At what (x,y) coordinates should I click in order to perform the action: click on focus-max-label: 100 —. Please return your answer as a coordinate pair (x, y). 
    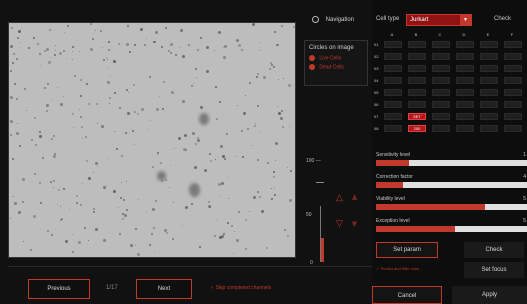
    Looking at the image, I should click on (313, 161).